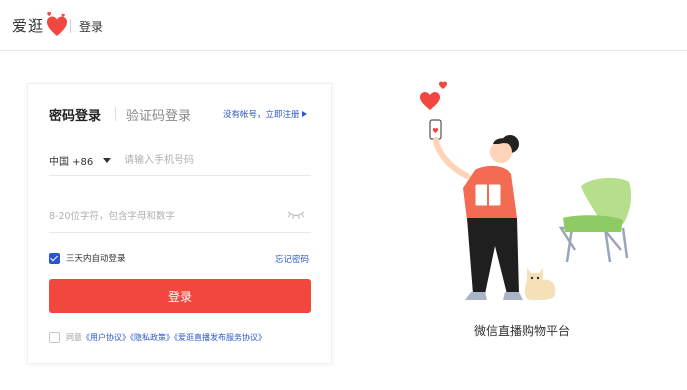 The image size is (687, 390). Describe the element at coordinates (91, 27) in the screenshot. I see `page-title: 登录` at that location.